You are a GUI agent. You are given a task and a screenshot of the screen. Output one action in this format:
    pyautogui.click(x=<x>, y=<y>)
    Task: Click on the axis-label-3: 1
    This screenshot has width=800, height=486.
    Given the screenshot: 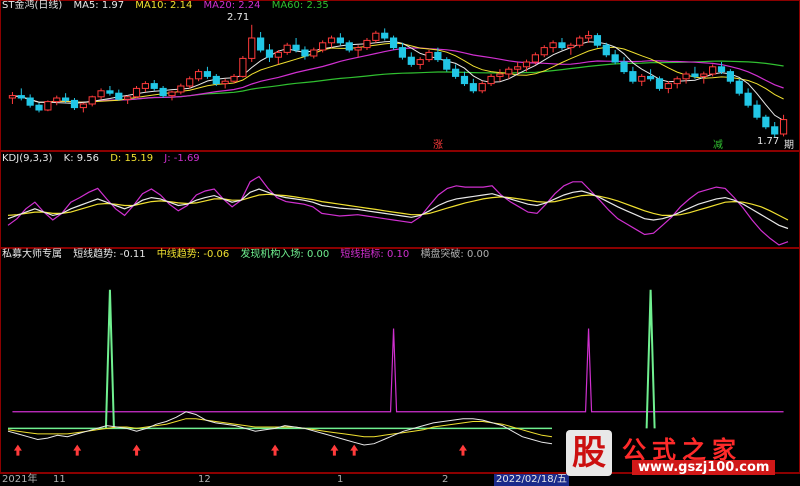 What is the action you would take?
    pyautogui.click(x=340, y=479)
    